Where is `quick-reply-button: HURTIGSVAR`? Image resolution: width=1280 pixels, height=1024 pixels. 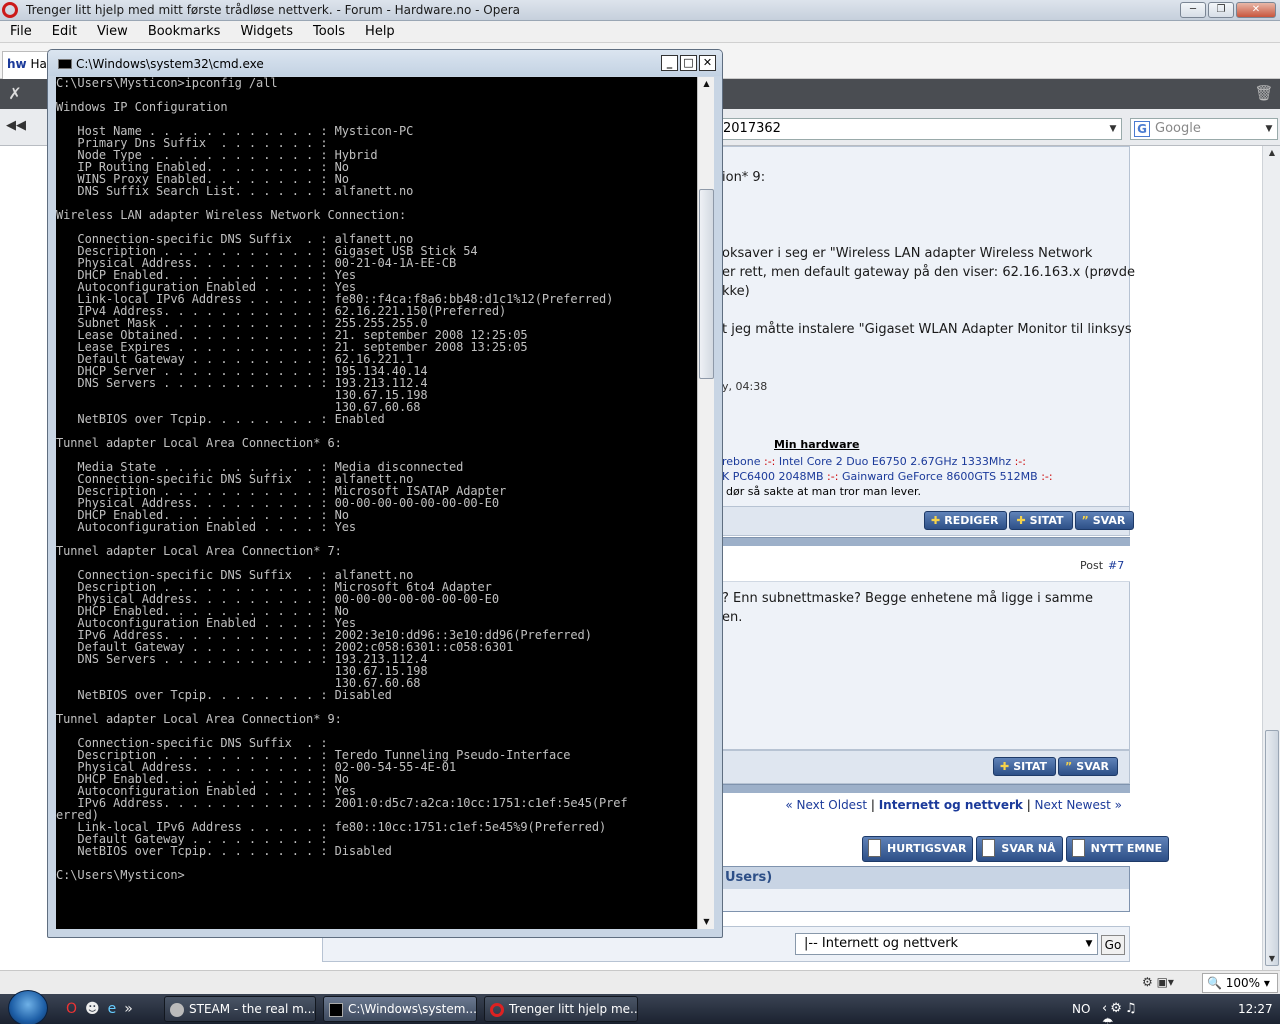 quick-reply-button: HURTIGSVAR is located at coordinates (918, 849).